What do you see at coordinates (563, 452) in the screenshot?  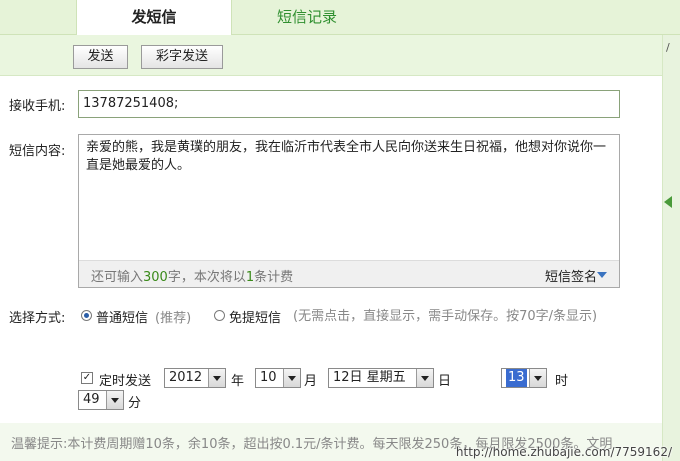 I see `watermark: http://home.zhubajie.com/7759162/` at bounding box center [563, 452].